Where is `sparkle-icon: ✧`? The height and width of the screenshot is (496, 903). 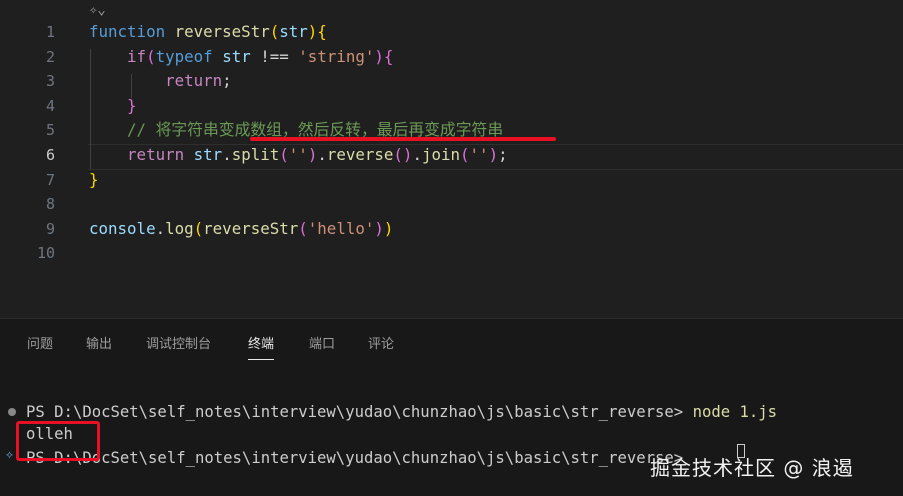
sparkle-icon: ✧ is located at coordinates (9, 454).